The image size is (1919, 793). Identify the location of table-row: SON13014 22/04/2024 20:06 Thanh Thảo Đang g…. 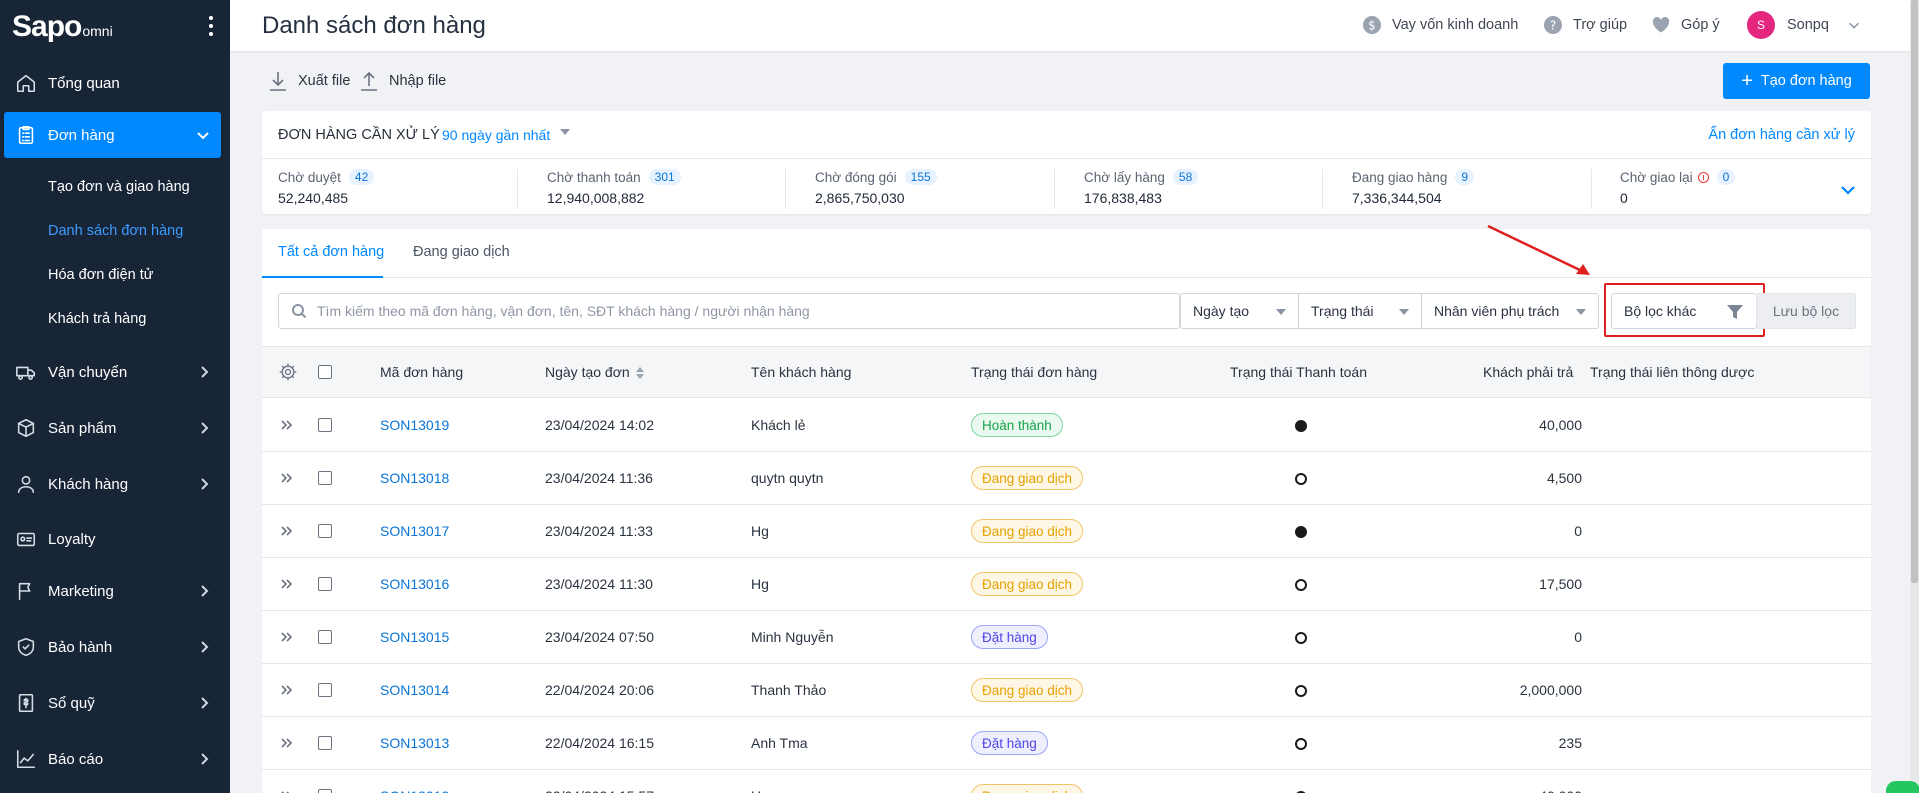
(1066, 690).